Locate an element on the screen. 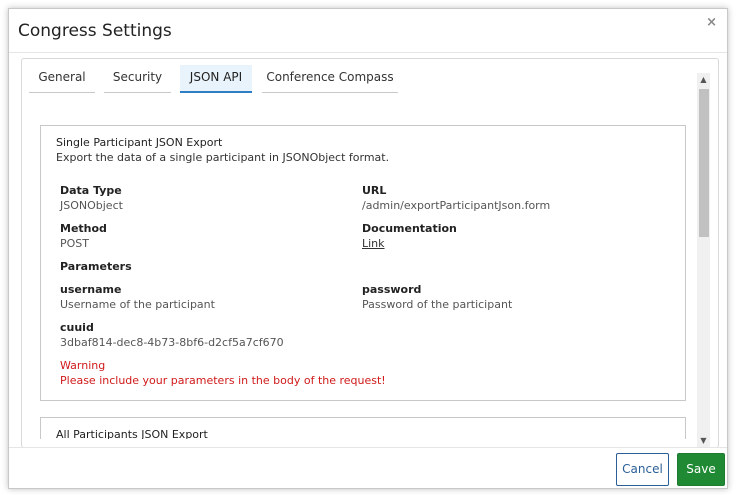  tab-general: General is located at coordinates (62, 79).